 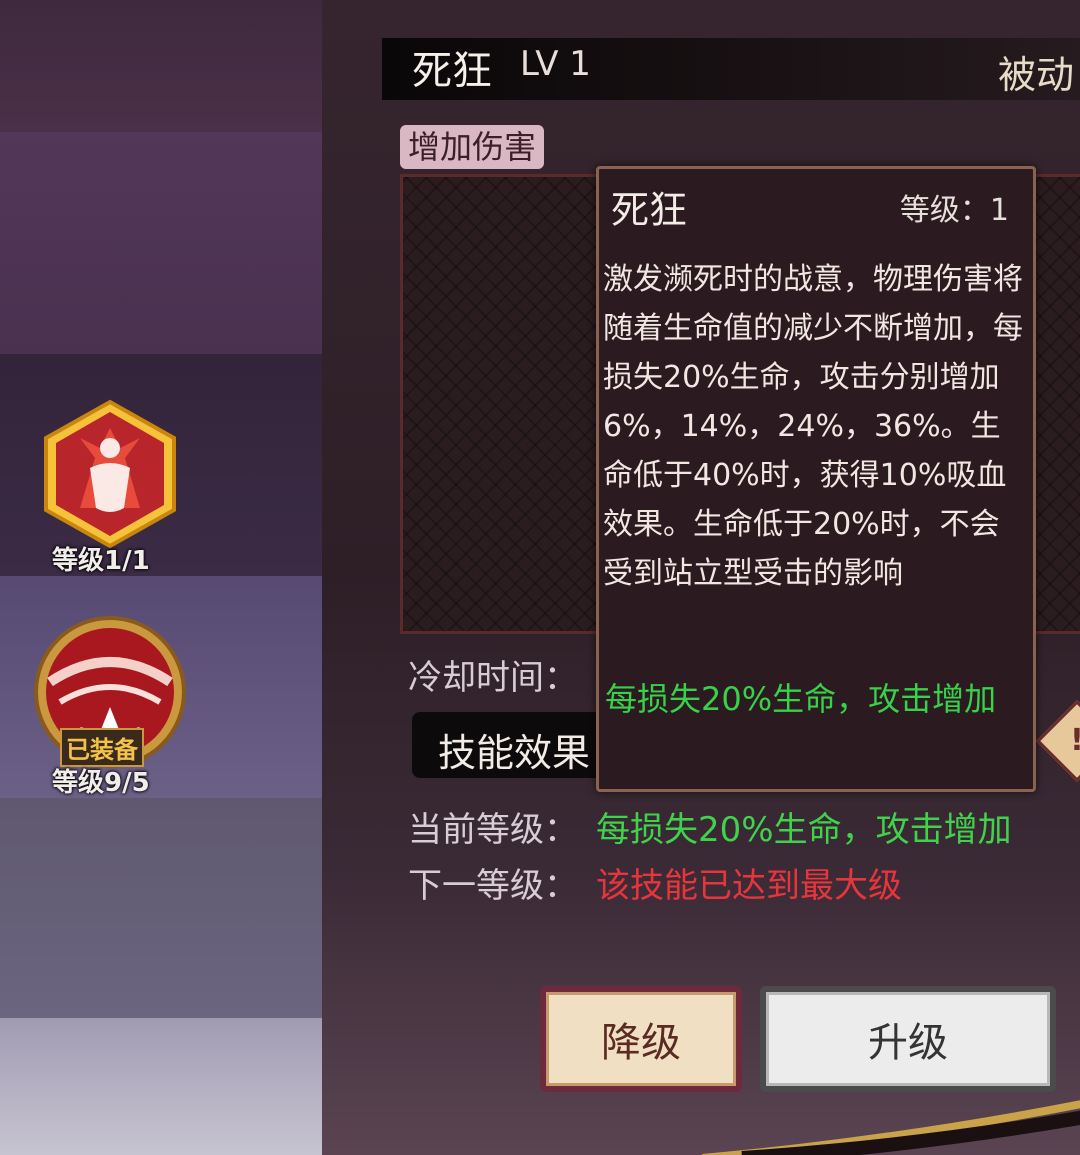 What do you see at coordinates (493, 678) in the screenshot?
I see `cooldown-label: 冷却时间：` at bounding box center [493, 678].